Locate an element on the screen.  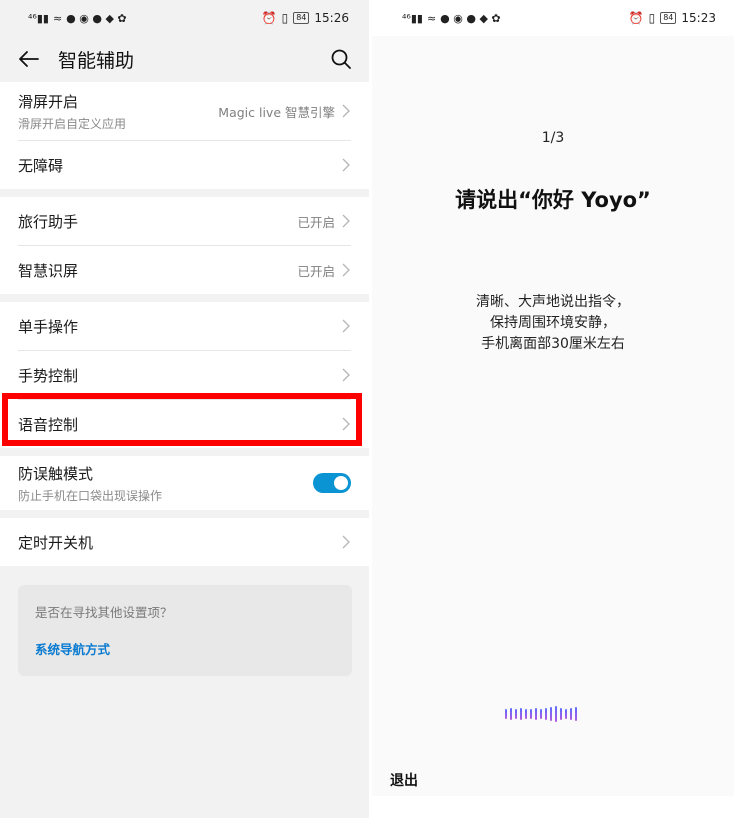
settings-group: 旅行助手 已开启 智慧识屏 已开启 is located at coordinates (184, 245).